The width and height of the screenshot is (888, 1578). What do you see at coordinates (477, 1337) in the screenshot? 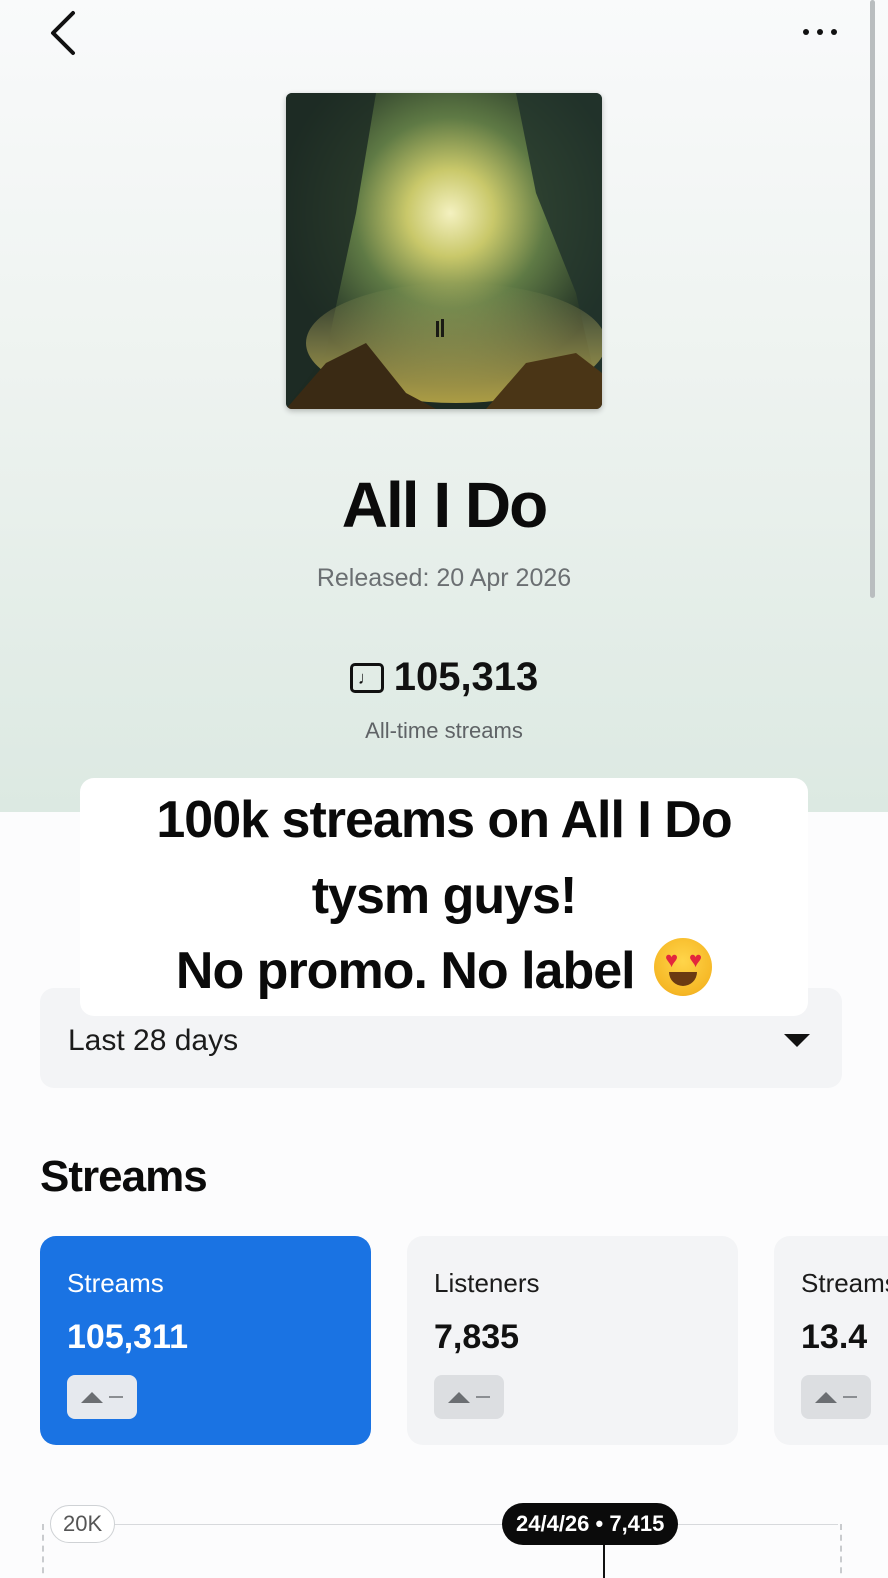
I see `stat-value: 7,835` at bounding box center [477, 1337].